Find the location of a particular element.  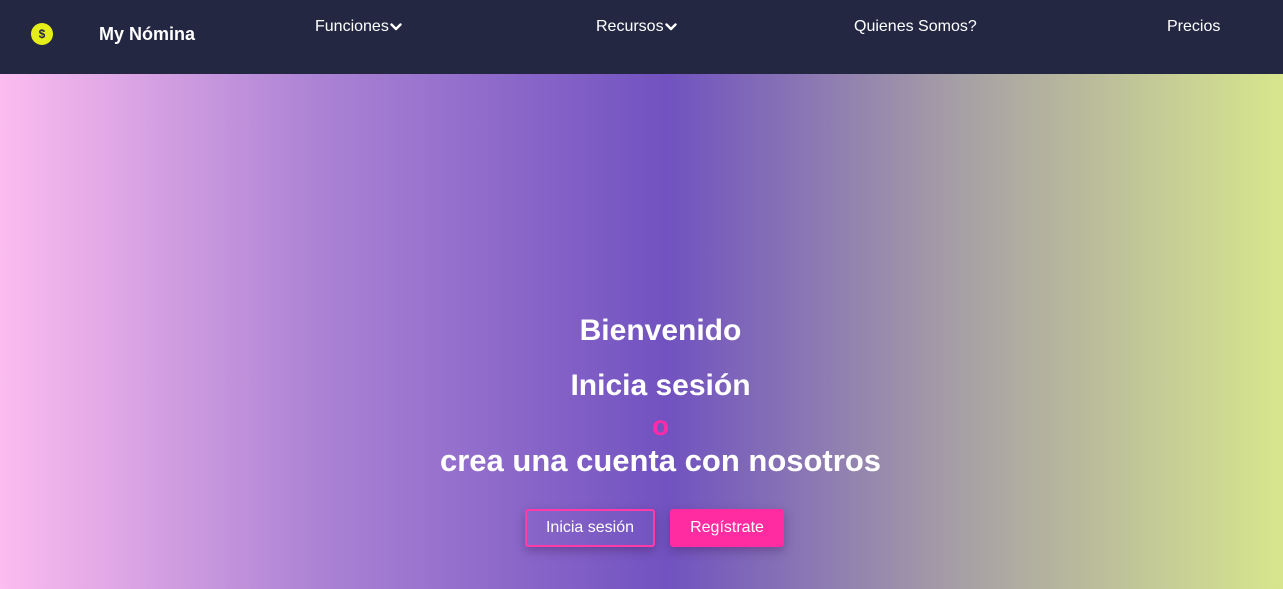

dollar-logo-icon: $ is located at coordinates (42, 34).